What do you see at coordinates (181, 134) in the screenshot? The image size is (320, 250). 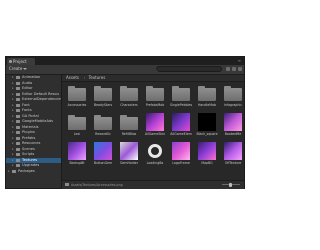 I see `asset-name: AllGameElem` at bounding box center [181, 134].